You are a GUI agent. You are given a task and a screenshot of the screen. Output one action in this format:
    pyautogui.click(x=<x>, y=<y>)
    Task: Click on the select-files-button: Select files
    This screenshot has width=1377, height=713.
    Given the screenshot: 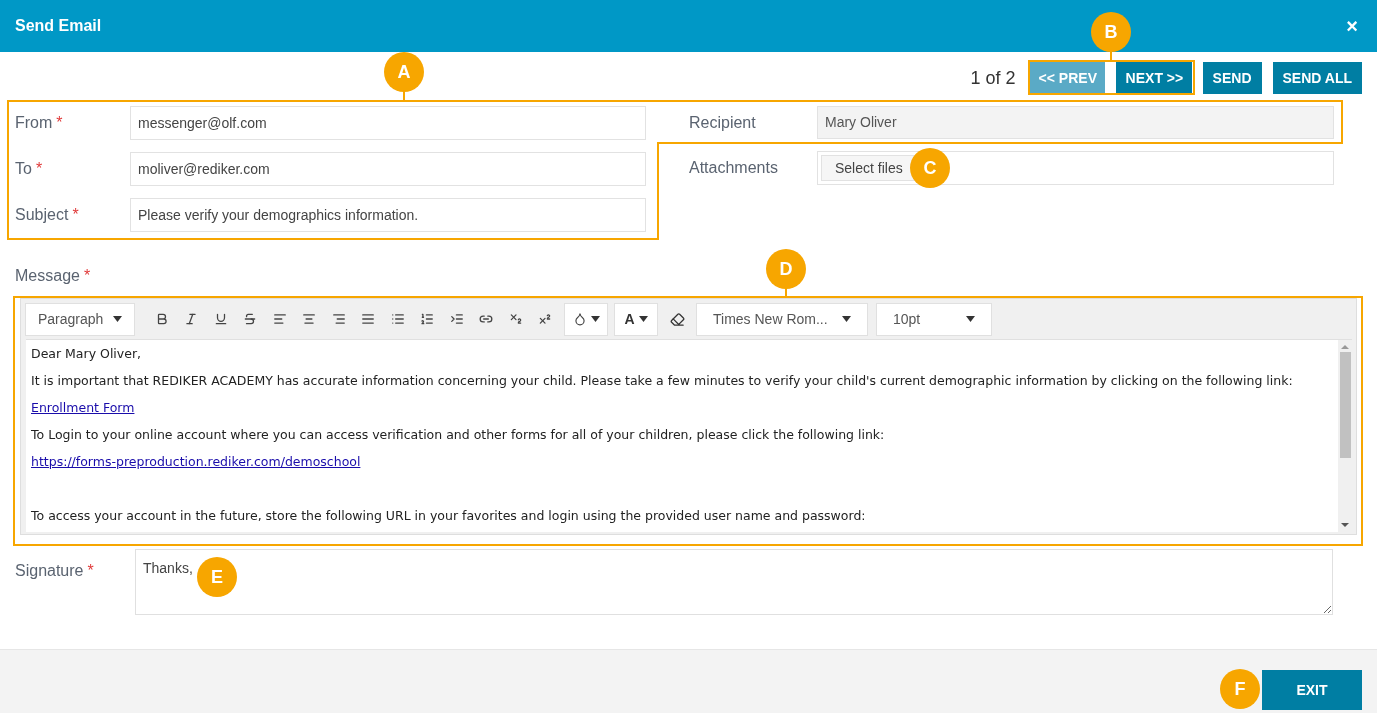 What is the action you would take?
    pyautogui.click(x=869, y=168)
    